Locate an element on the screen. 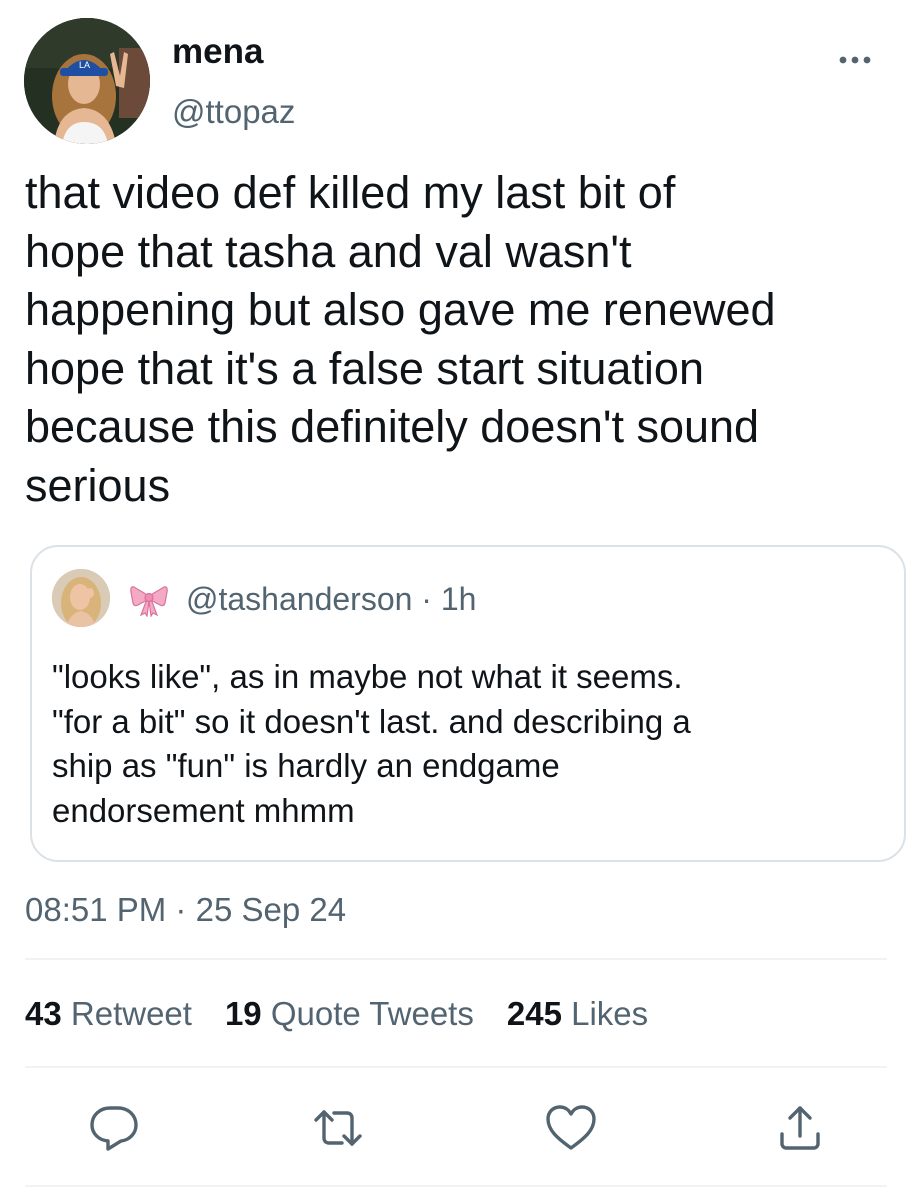 The height and width of the screenshot is (1200, 911). retweet-count-stat: 43 Retweet is located at coordinates (108, 1014).